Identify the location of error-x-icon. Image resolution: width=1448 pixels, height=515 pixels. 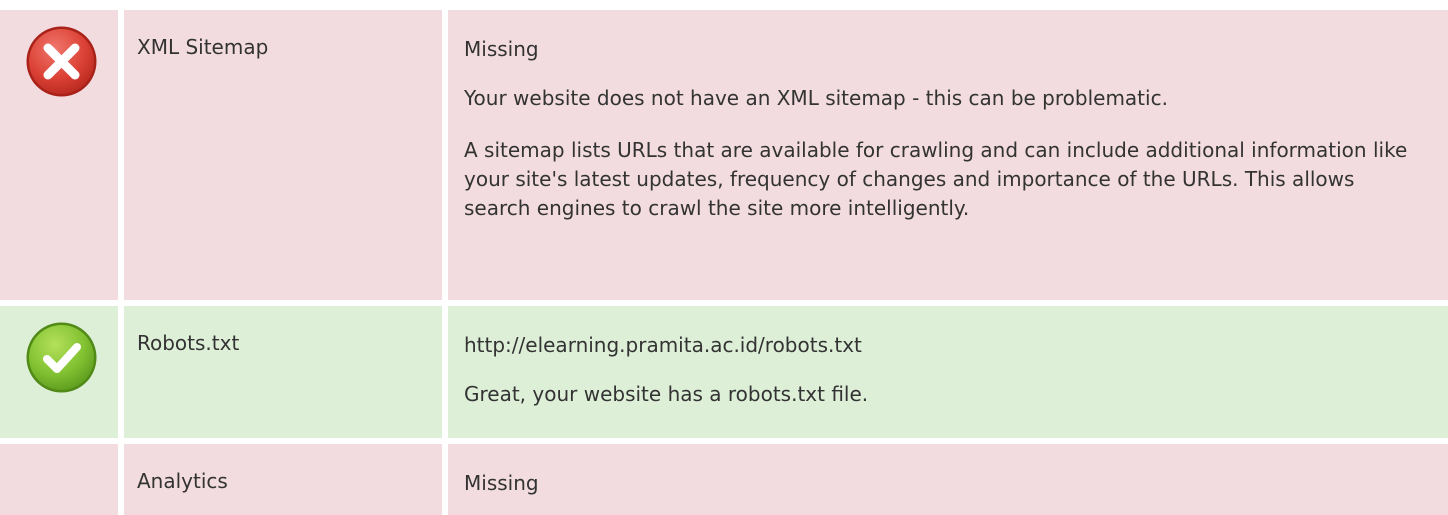
(61, 61).